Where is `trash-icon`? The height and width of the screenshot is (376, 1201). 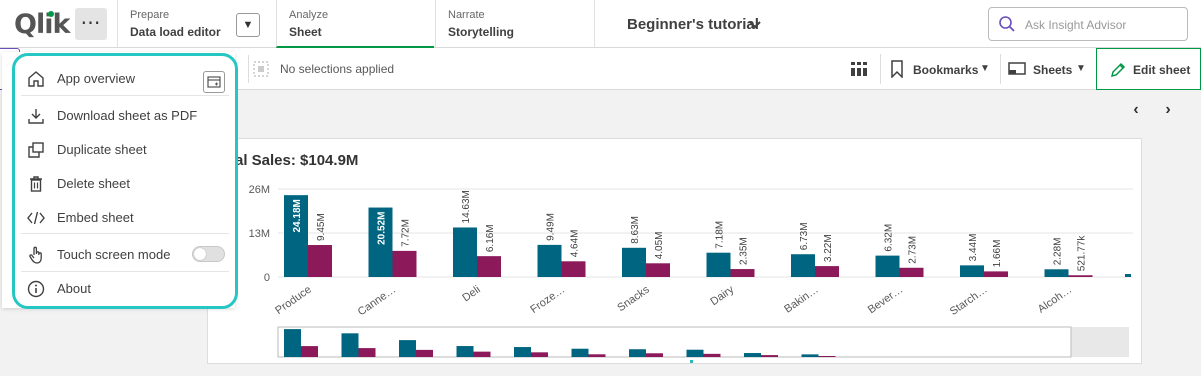
trash-icon is located at coordinates (36, 184).